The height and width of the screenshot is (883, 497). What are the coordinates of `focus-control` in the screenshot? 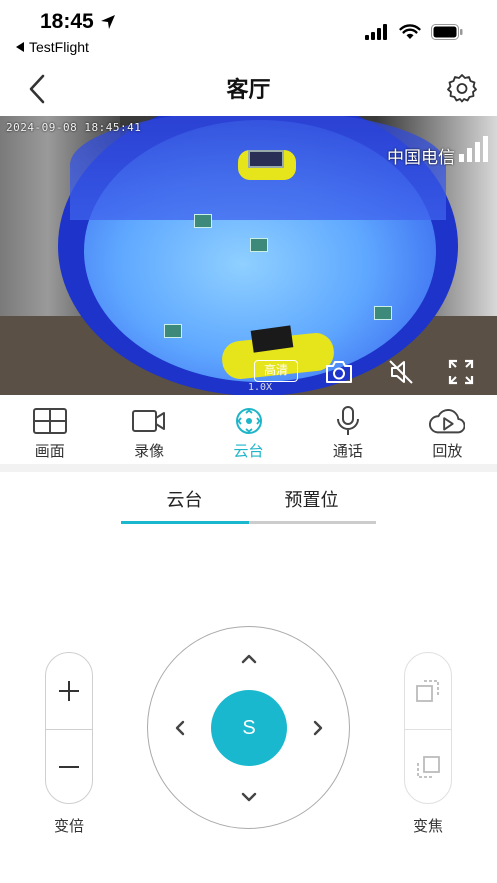 It's located at (428, 728).